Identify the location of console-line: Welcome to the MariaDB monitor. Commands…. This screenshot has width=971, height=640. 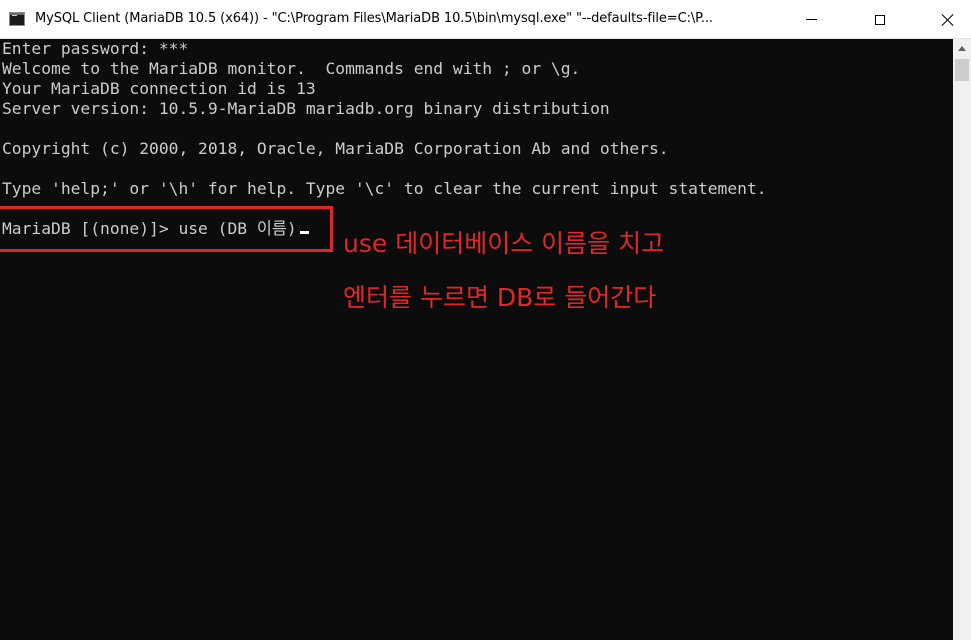
(291, 68).